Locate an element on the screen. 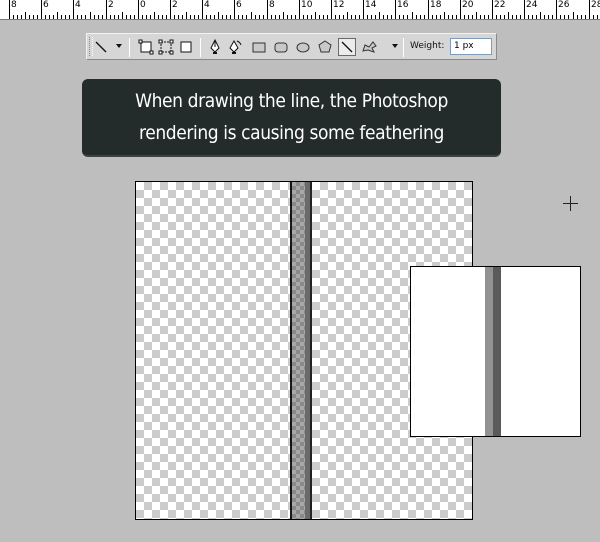 The width and height of the screenshot is (600, 542). rectangle-tool-button is located at coordinates (259, 47).